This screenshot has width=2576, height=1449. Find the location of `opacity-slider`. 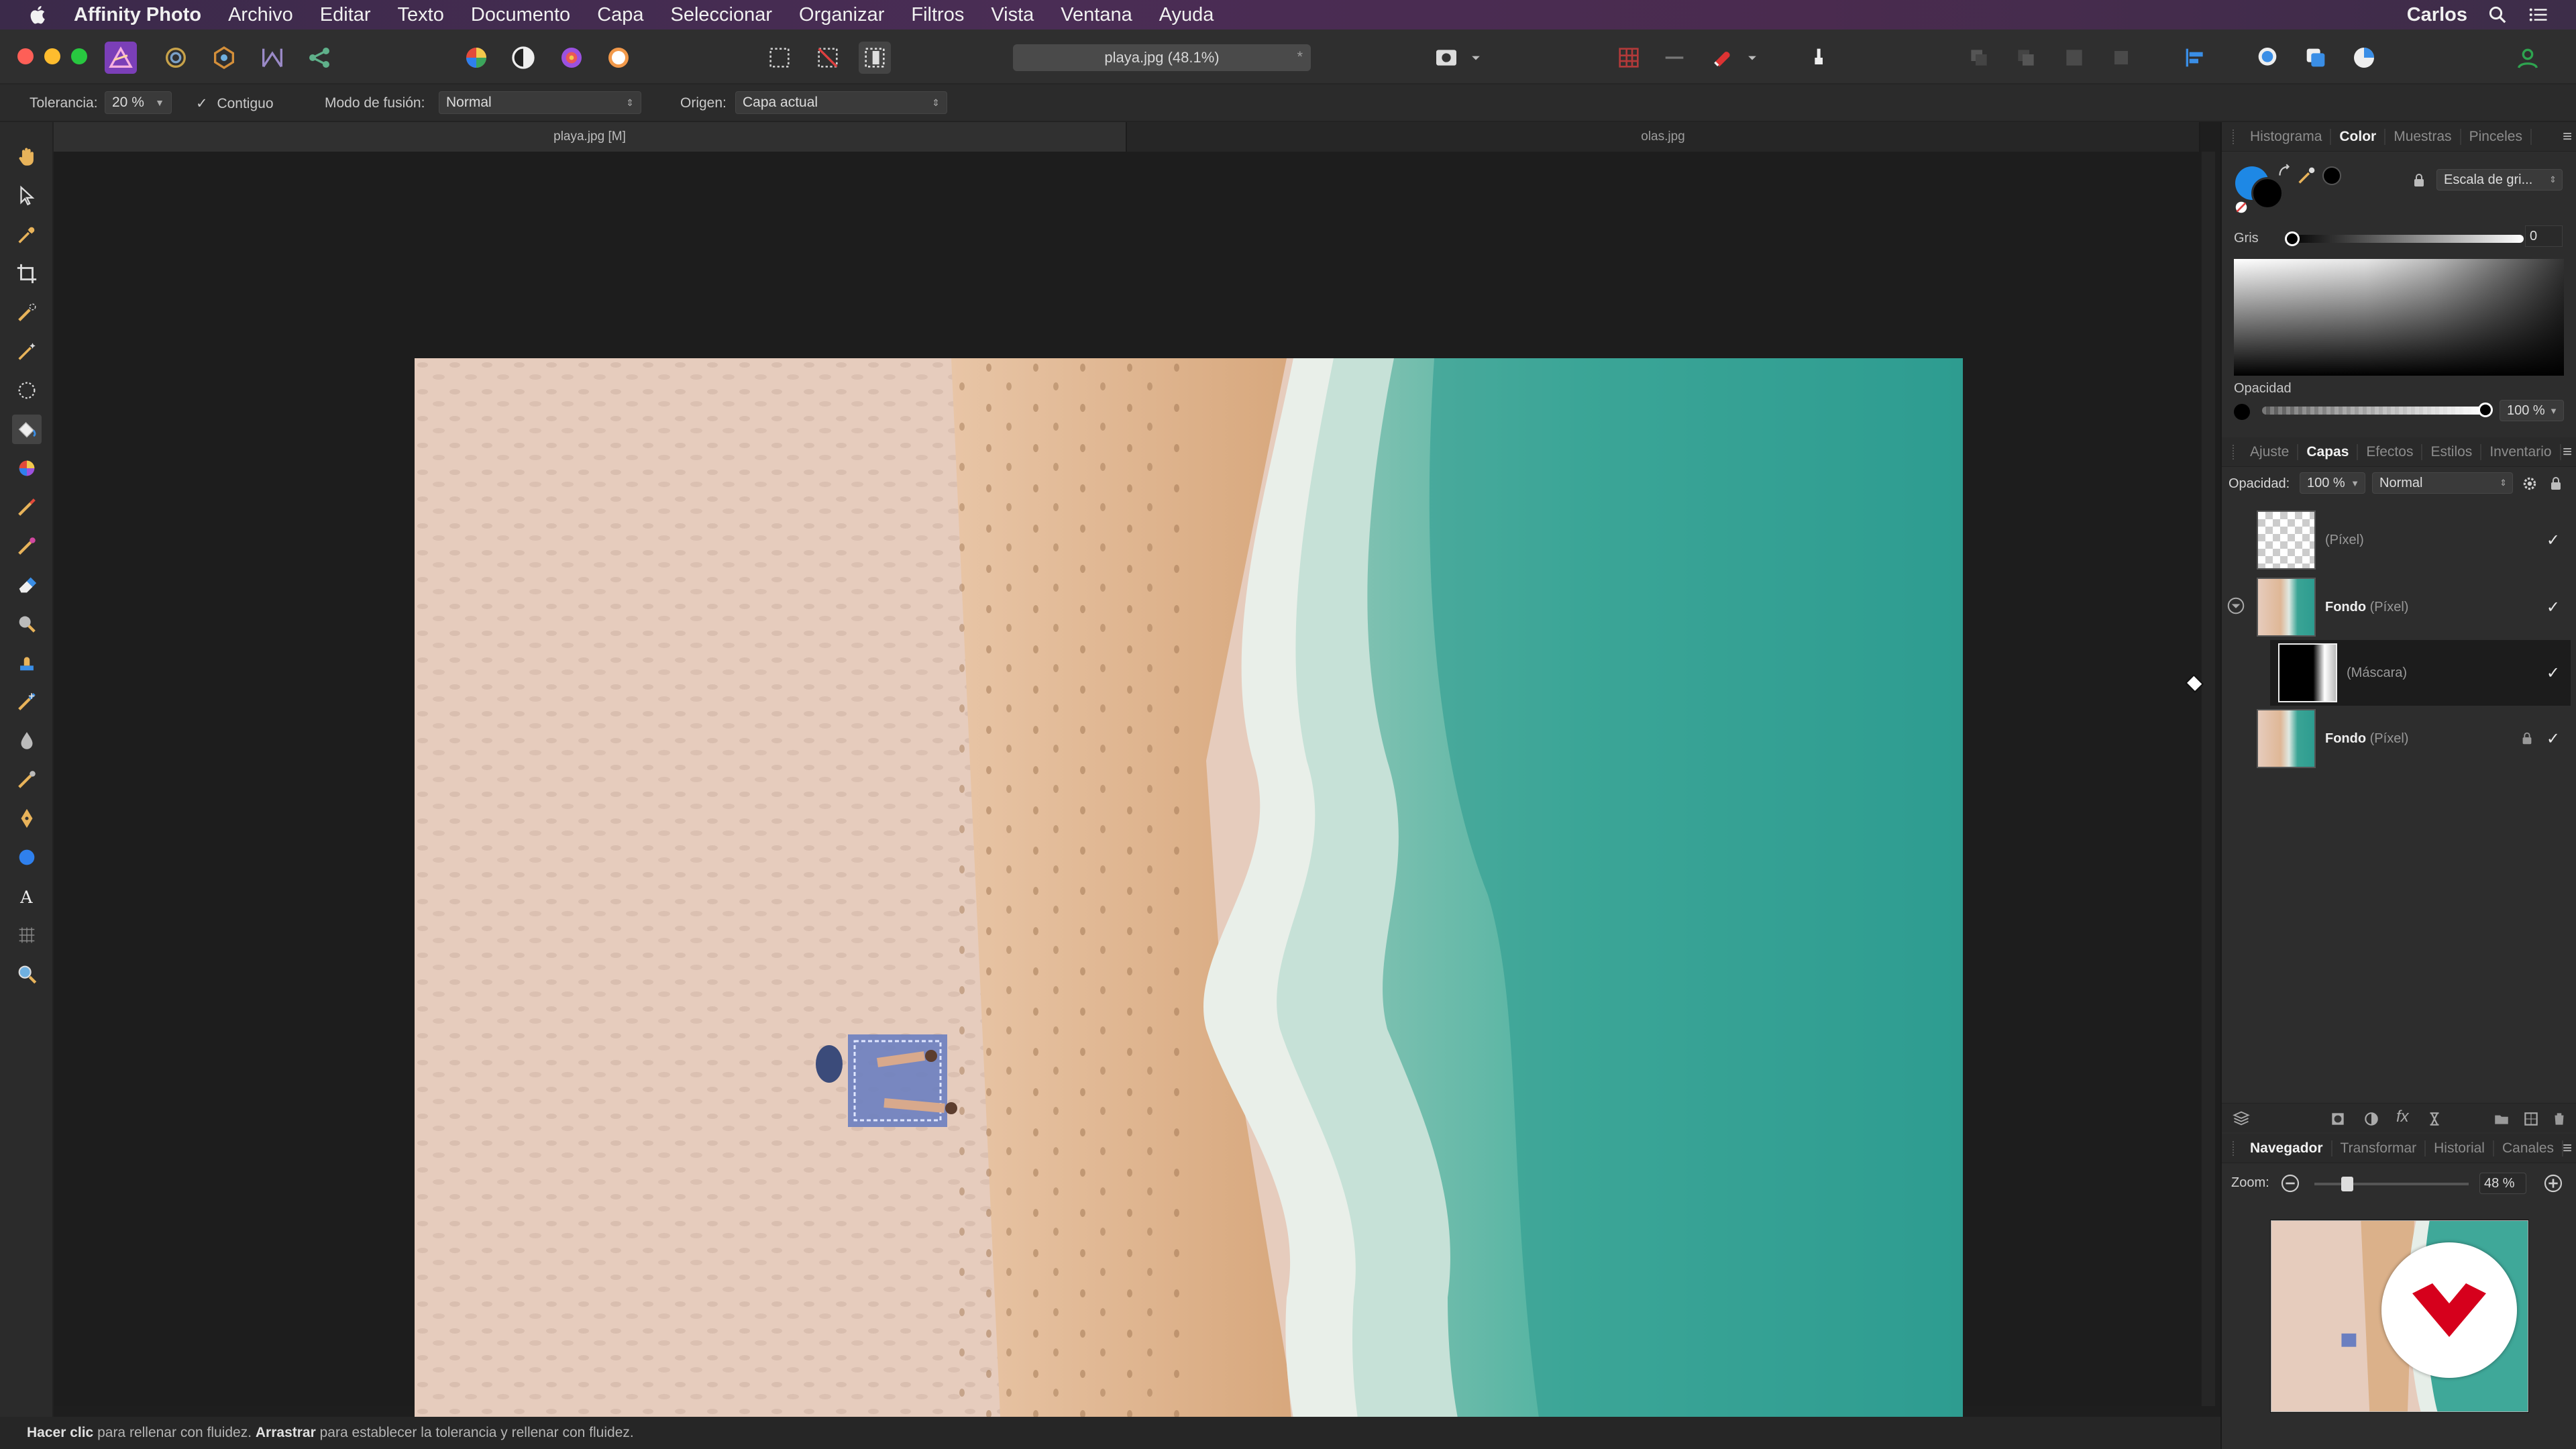

opacity-slider is located at coordinates (2372, 411).